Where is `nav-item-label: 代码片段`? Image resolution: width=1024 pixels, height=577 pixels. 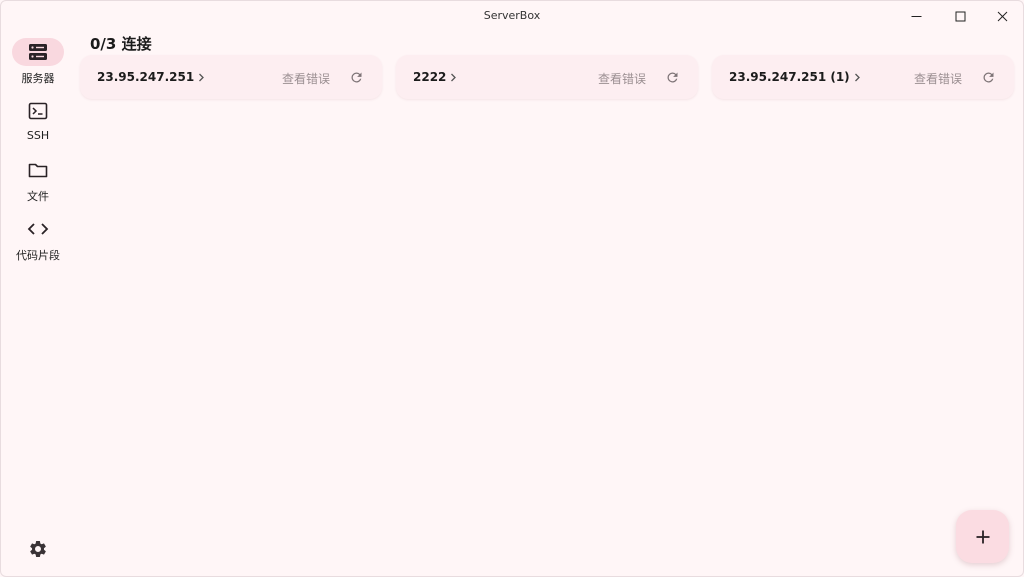 nav-item-label: 代码片段 is located at coordinates (38, 255).